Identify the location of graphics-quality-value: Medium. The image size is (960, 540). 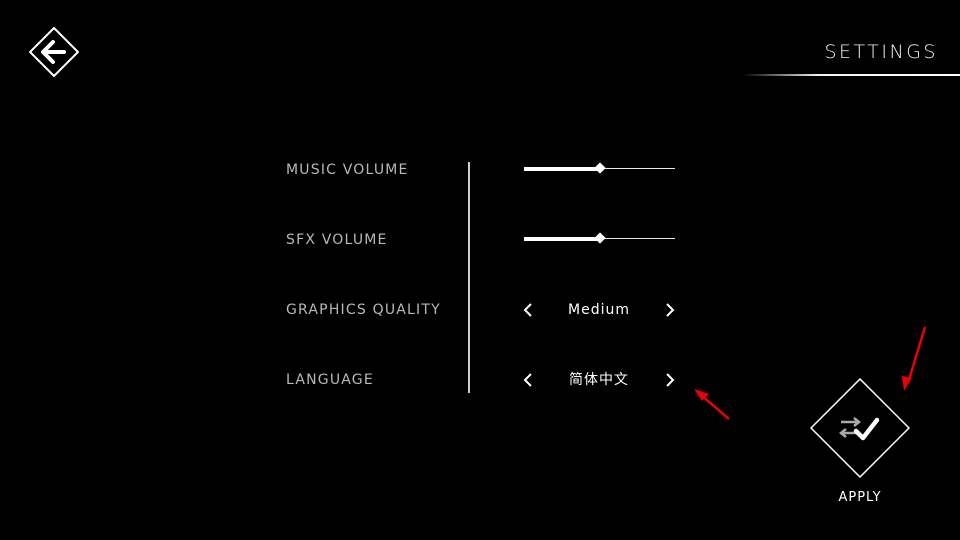
(599, 310).